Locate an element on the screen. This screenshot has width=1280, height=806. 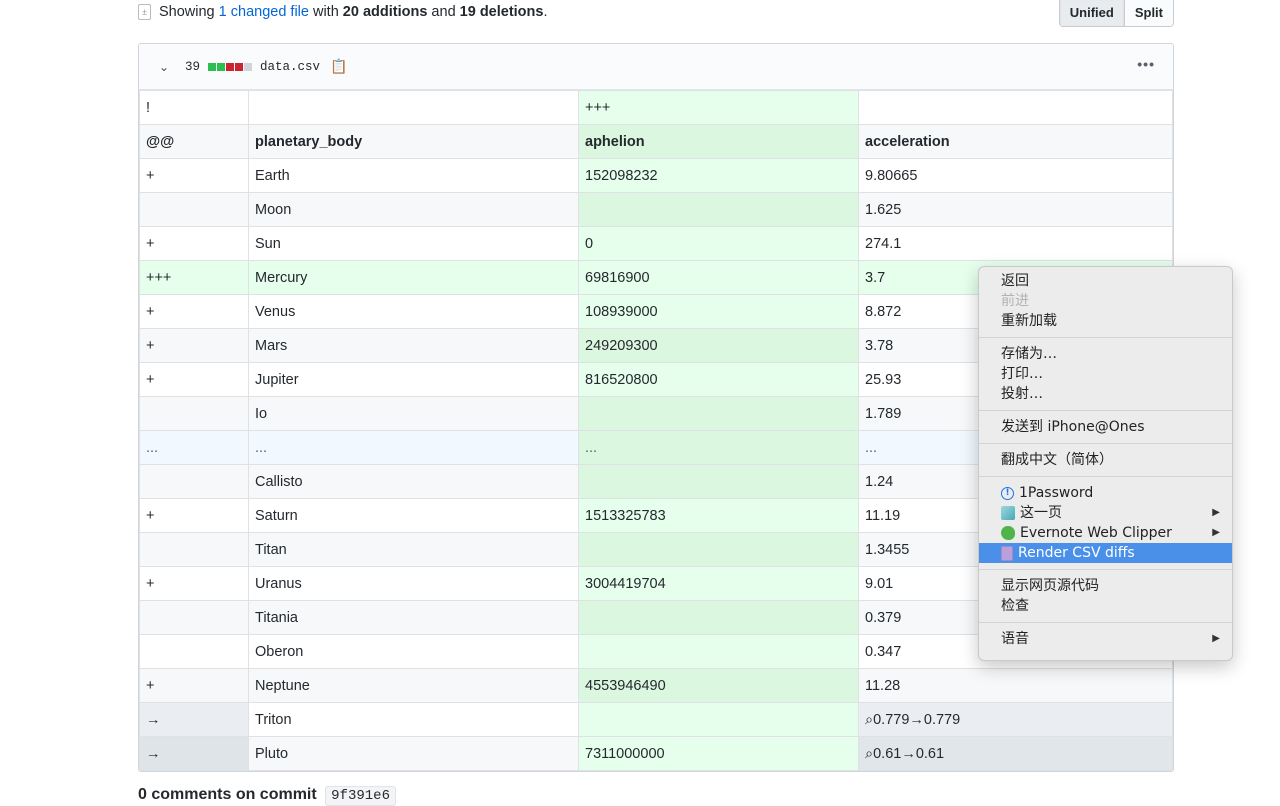
menu-item-label: 翻成中文（简体） is located at coordinates (1057, 460).